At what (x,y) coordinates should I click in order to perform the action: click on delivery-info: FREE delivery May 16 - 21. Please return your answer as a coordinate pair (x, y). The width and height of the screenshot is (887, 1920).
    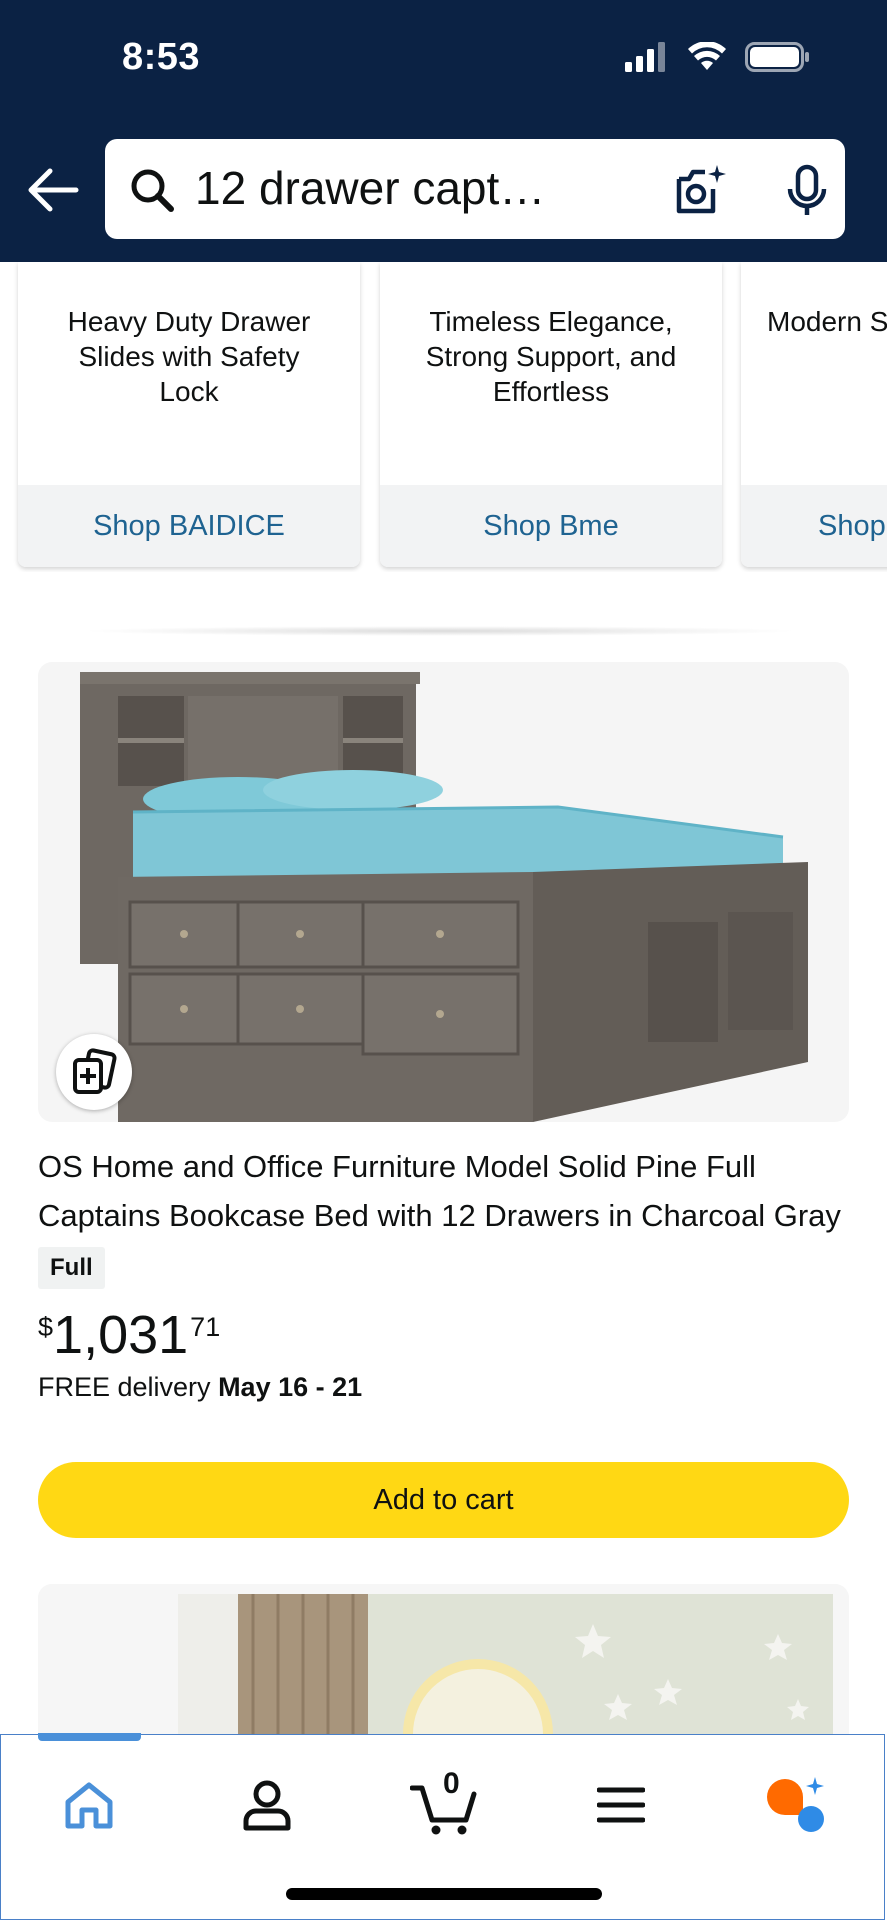
    Looking at the image, I should click on (200, 1387).